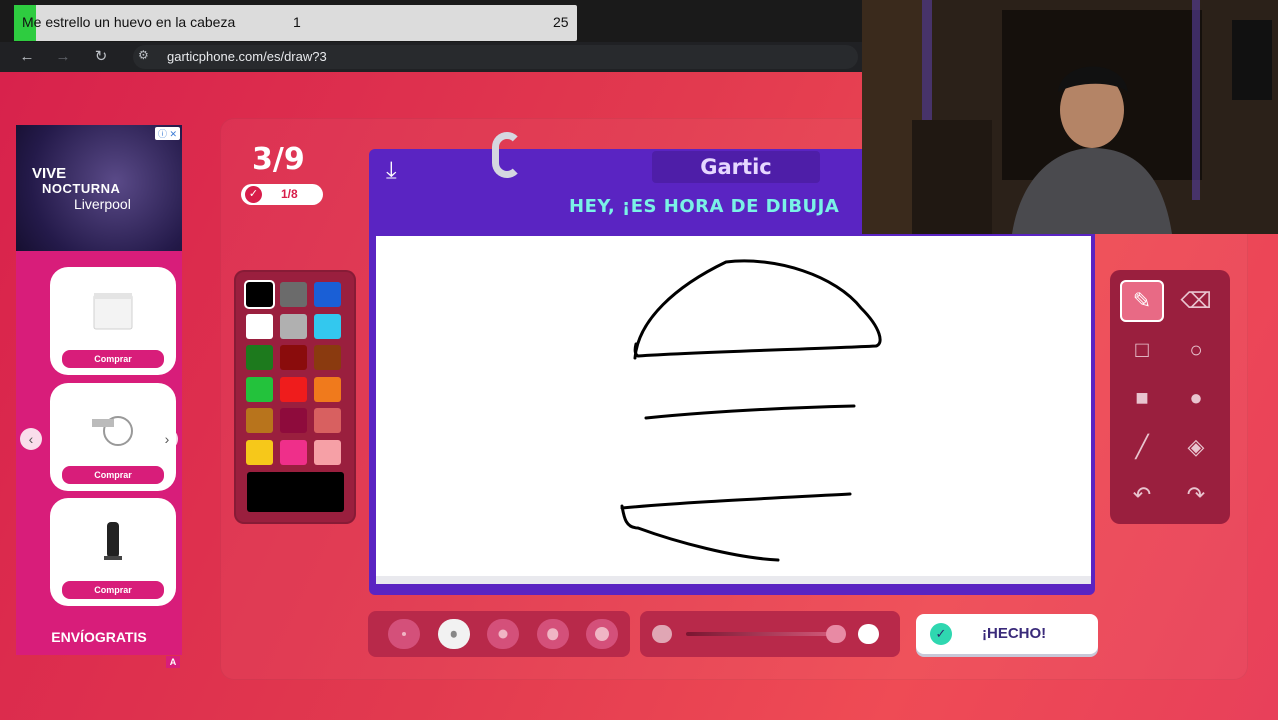 The width and height of the screenshot is (1278, 720). I want to click on ad-brand: Liverpool, so click(102, 204).